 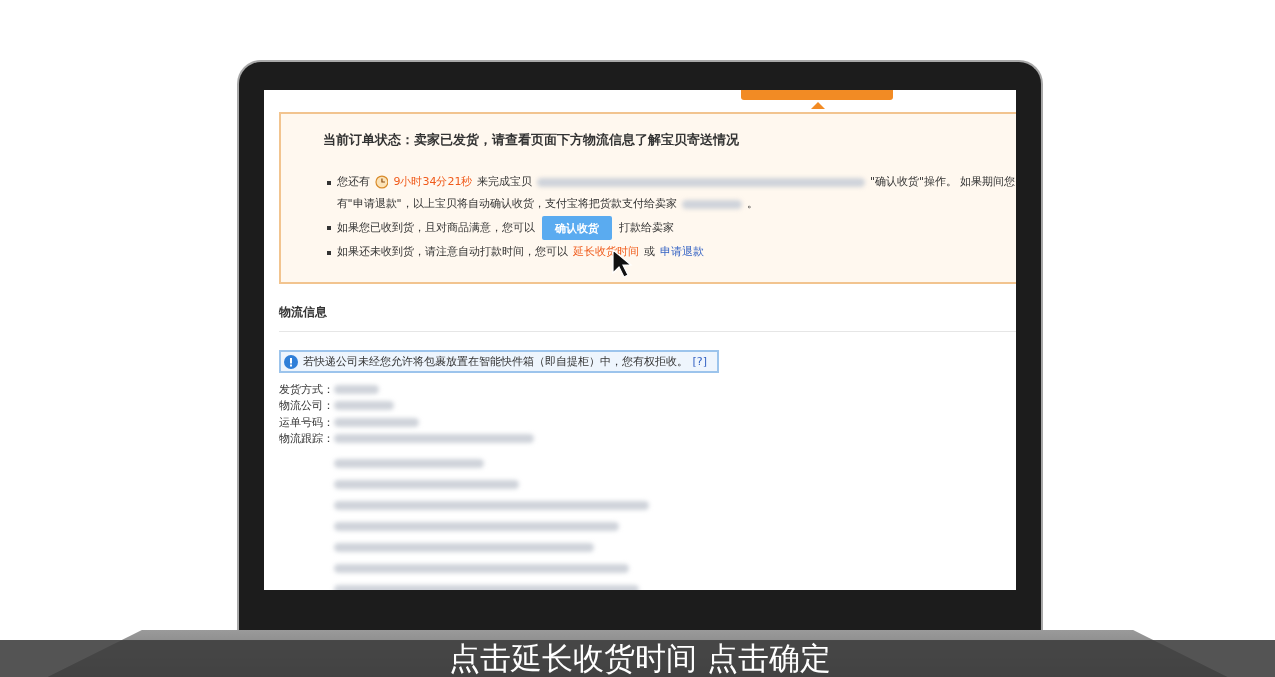 I want to click on video-subtitle: 点击延长收货时间 点击确定, so click(x=637, y=658).